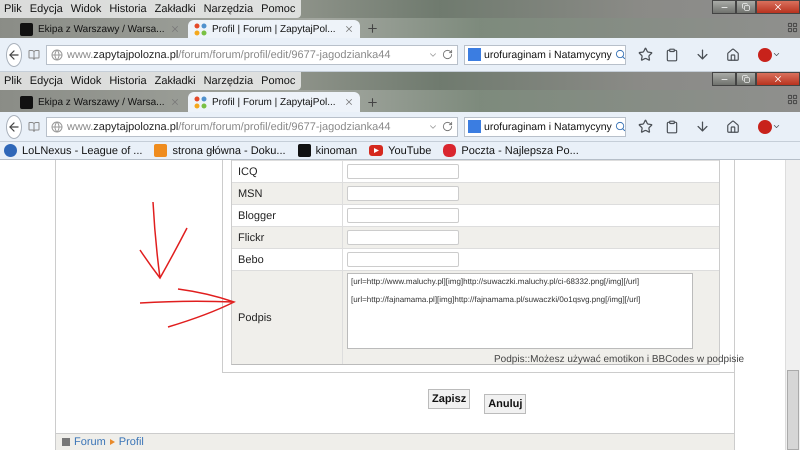 The image size is (800, 450). What do you see at coordinates (161, 150) in the screenshot?
I see `letter-tile-icon` at bounding box center [161, 150].